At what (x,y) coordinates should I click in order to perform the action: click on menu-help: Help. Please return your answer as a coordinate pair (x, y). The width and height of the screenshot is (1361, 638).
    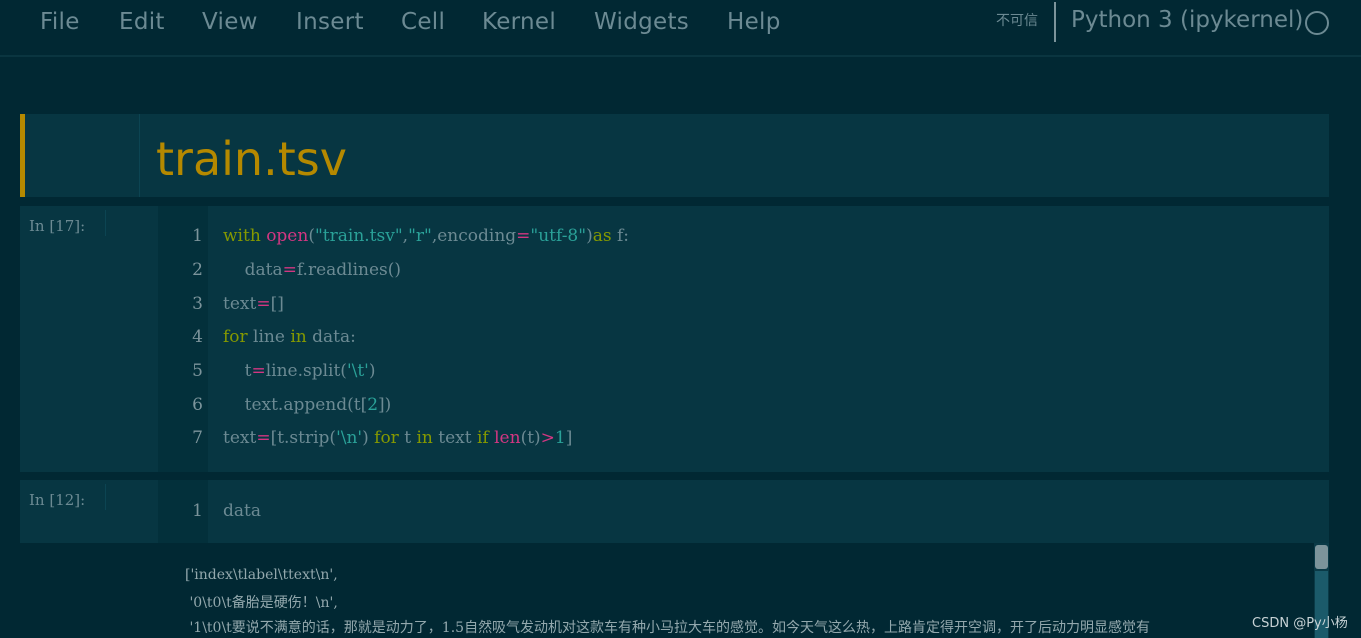
    Looking at the image, I should click on (754, 22).